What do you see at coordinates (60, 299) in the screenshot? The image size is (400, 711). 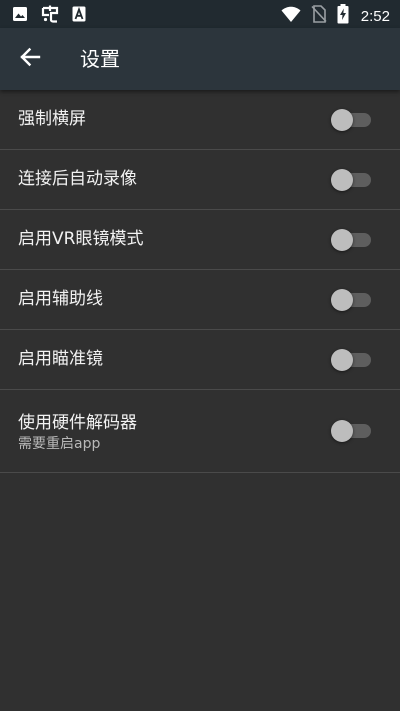 I see `setting-label: 启用辅助线` at bounding box center [60, 299].